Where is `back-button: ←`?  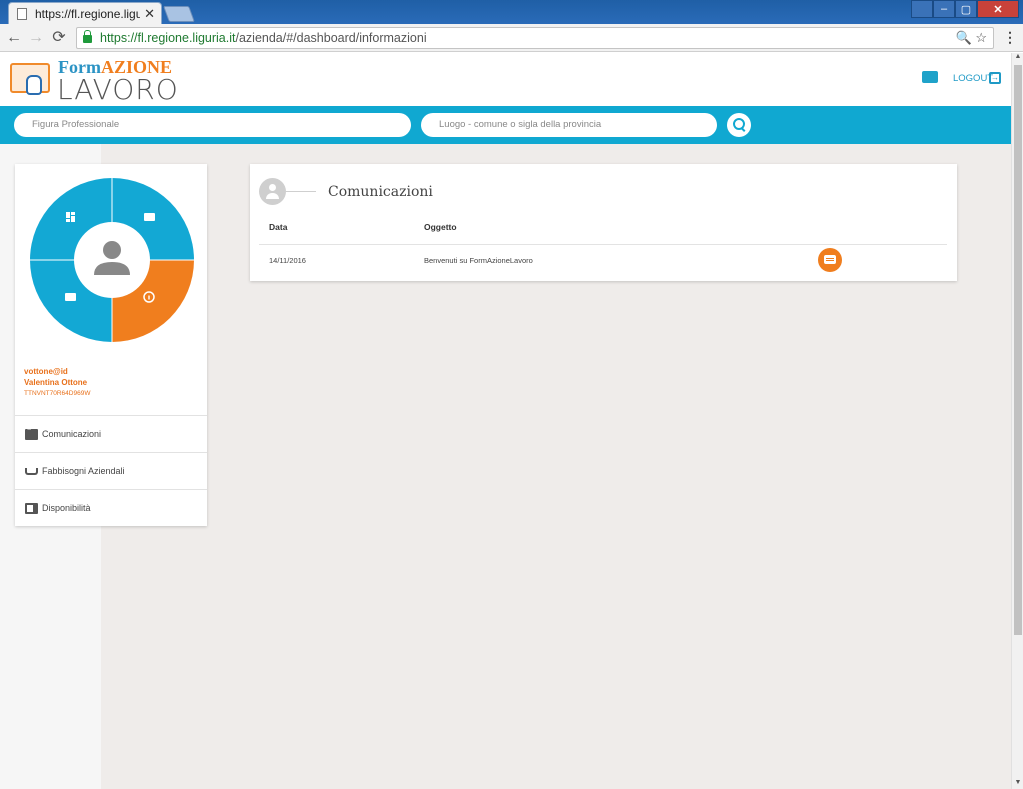
back-button: ← is located at coordinates (14, 38).